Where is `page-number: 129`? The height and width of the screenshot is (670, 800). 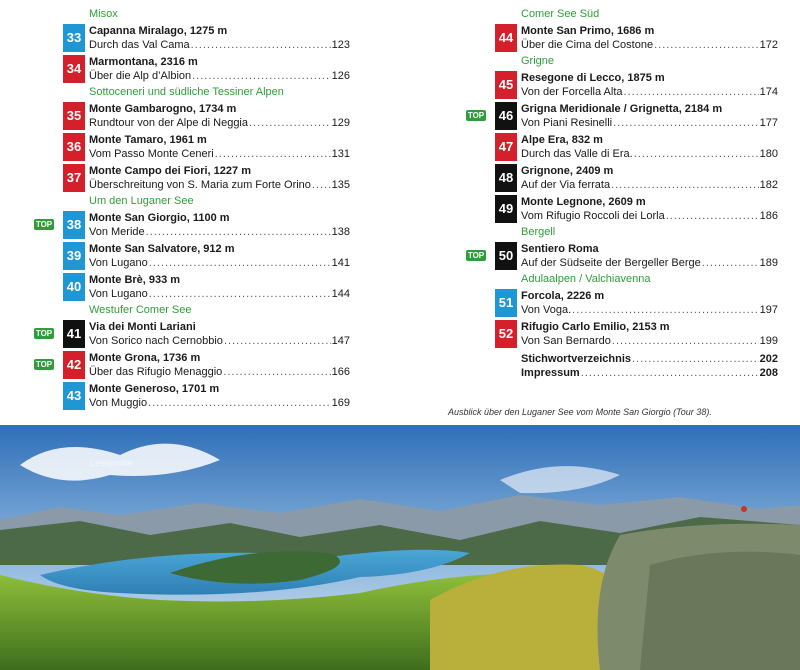 page-number: 129 is located at coordinates (340, 123).